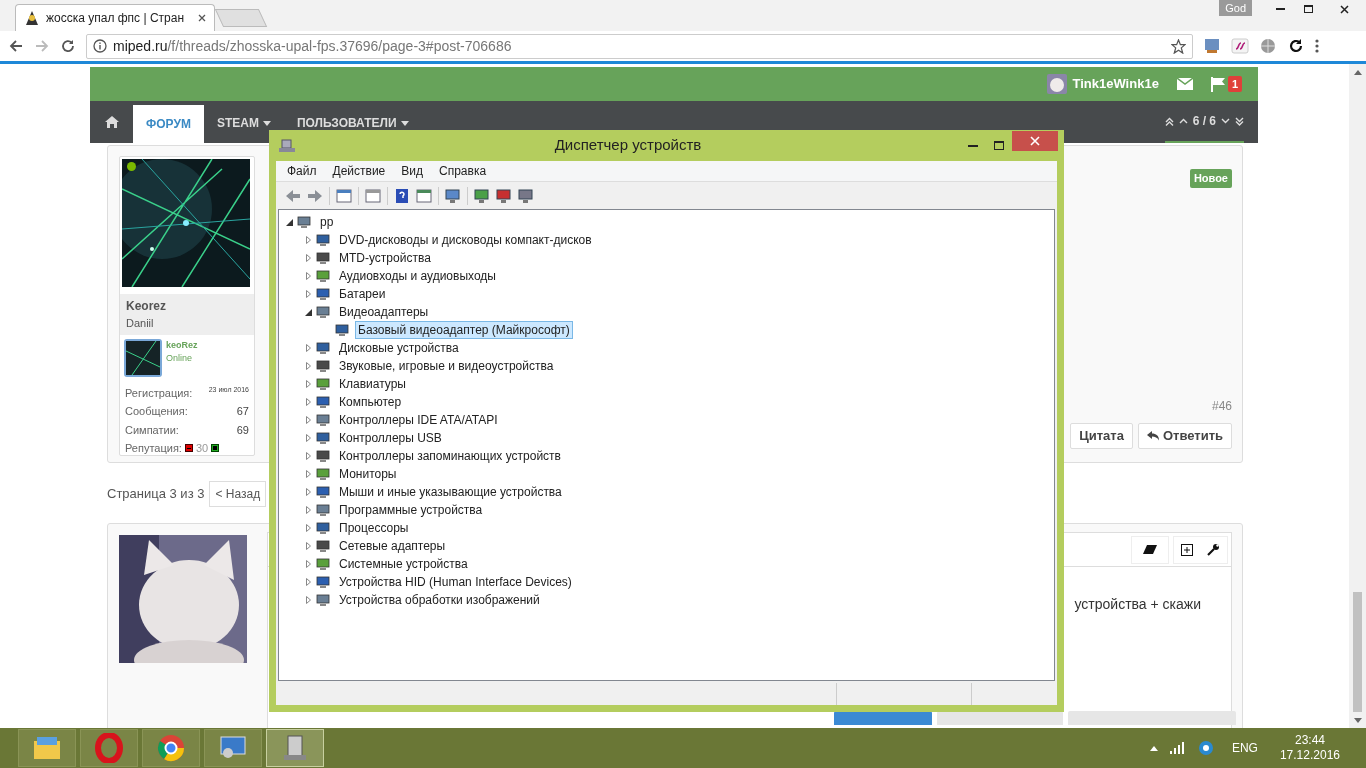 The image size is (1366, 768). What do you see at coordinates (465, 240) in the screenshot?
I see `tree-item: DVD-дисководы и дисководы компакт-дисков` at bounding box center [465, 240].